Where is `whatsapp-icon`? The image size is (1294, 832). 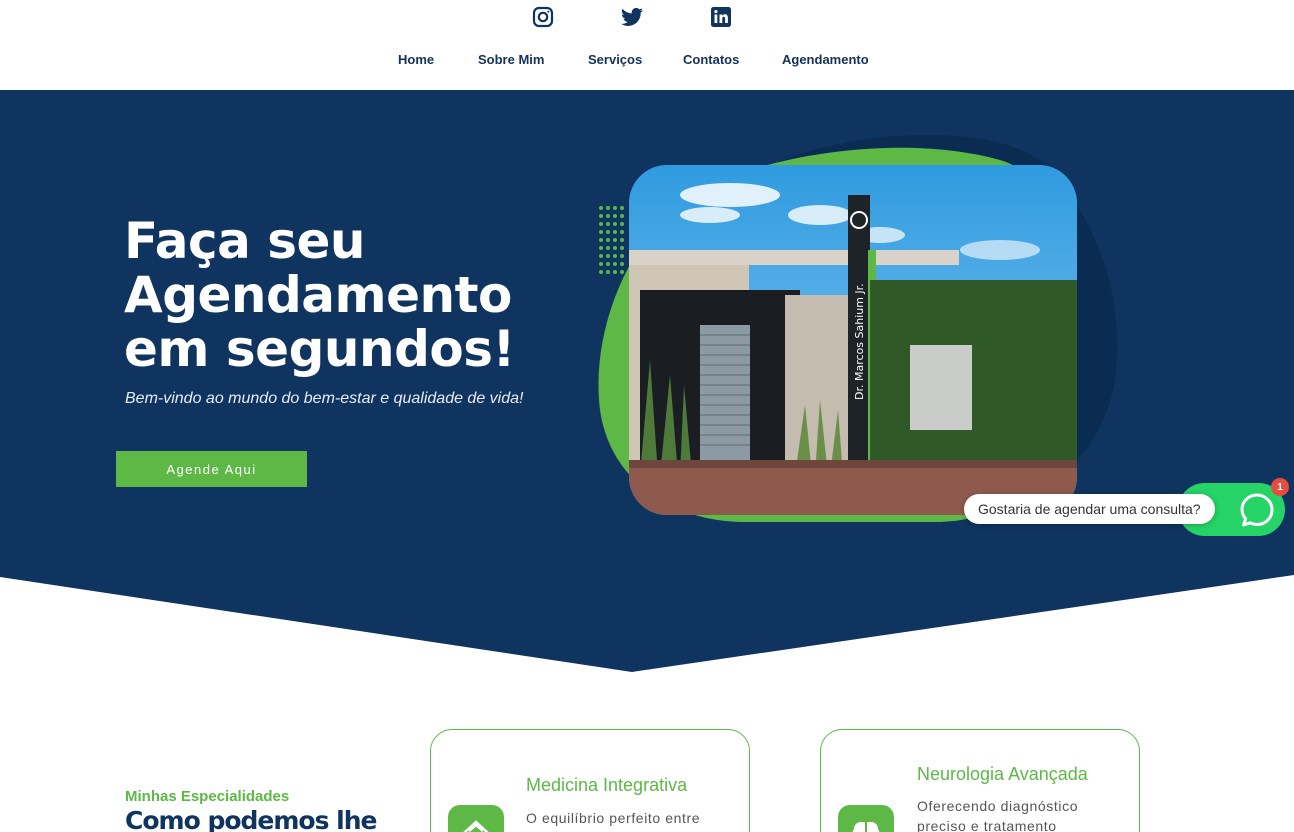
whatsapp-icon is located at coordinates (1257, 510).